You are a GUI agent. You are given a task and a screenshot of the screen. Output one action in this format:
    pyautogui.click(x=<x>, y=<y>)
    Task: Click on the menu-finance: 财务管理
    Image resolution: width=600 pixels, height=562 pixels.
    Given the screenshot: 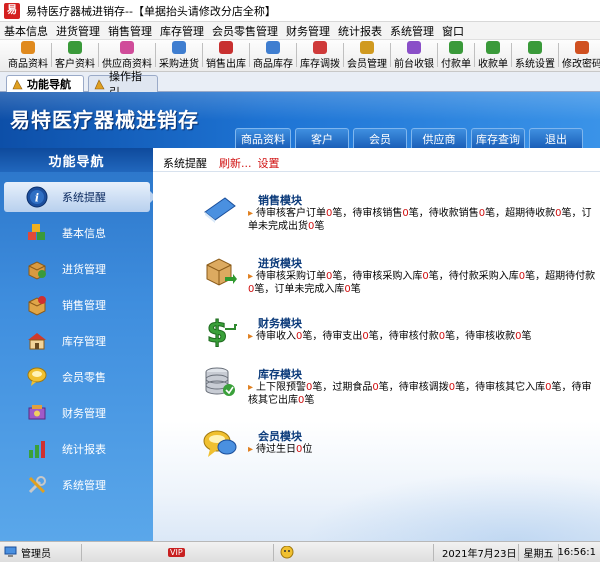 What is the action you would take?
    pyautogui.click(x=308, y=31)
    